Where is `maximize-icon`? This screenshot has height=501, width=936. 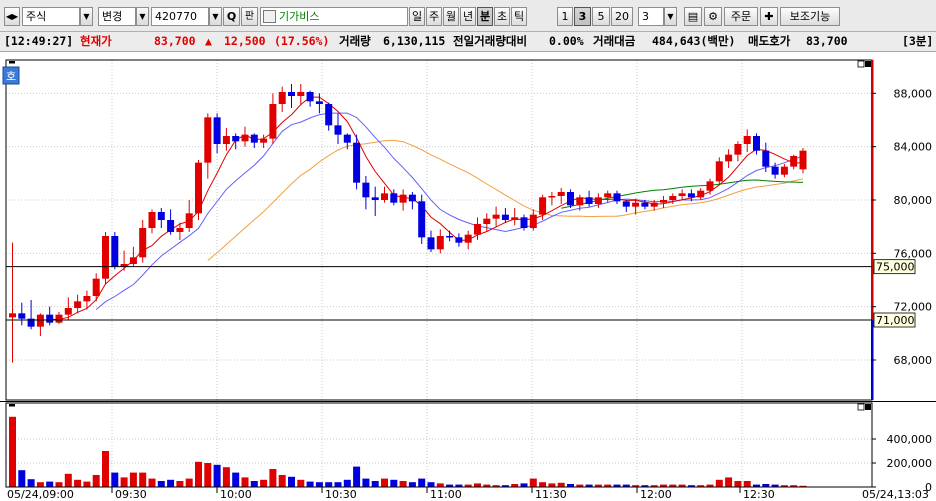 maximize-icon is located at coordinates (861, 64).